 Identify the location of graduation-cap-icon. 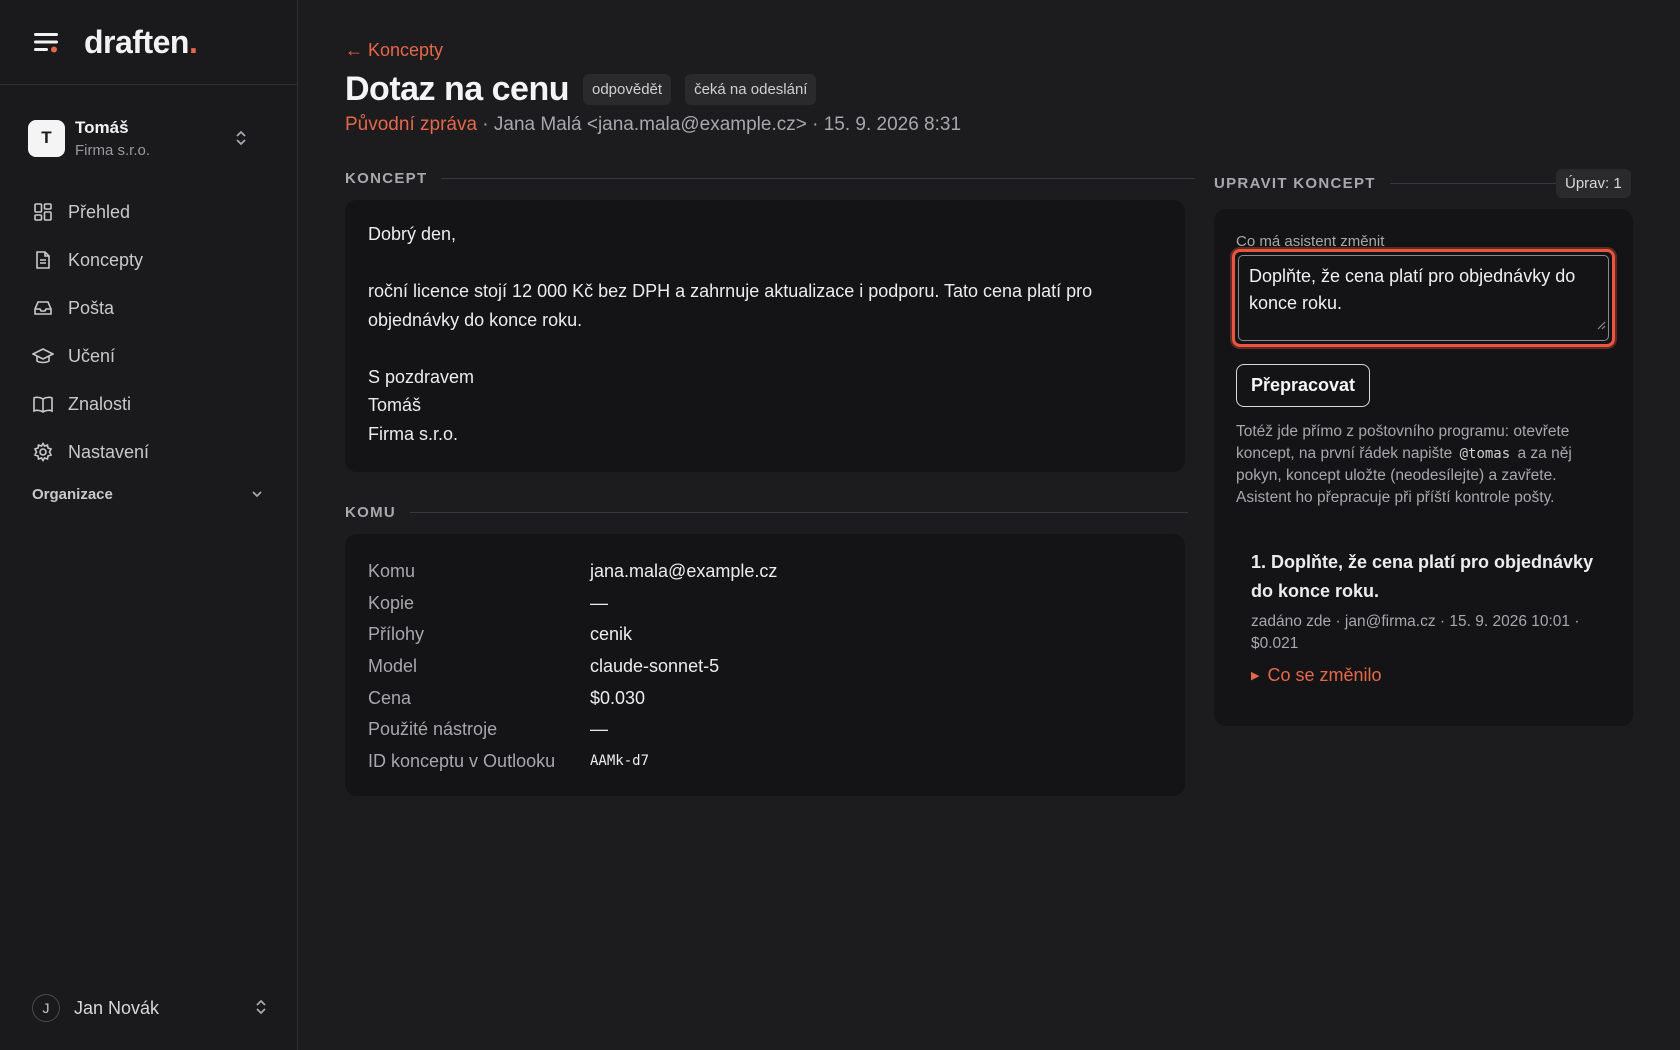
(43, 356).